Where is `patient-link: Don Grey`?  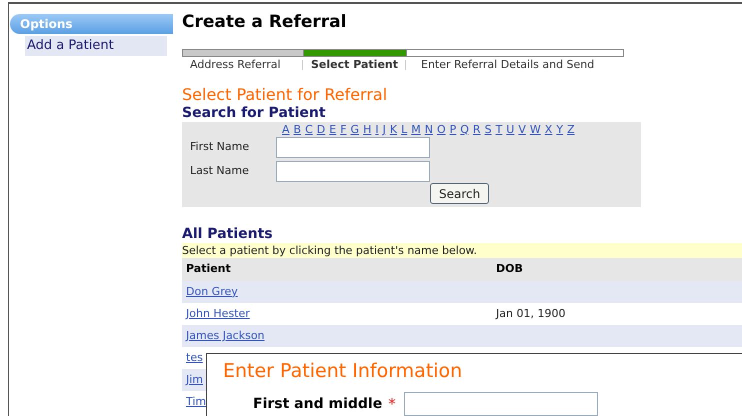
patient-link: Don Grey is located at coordinates (212, 291).